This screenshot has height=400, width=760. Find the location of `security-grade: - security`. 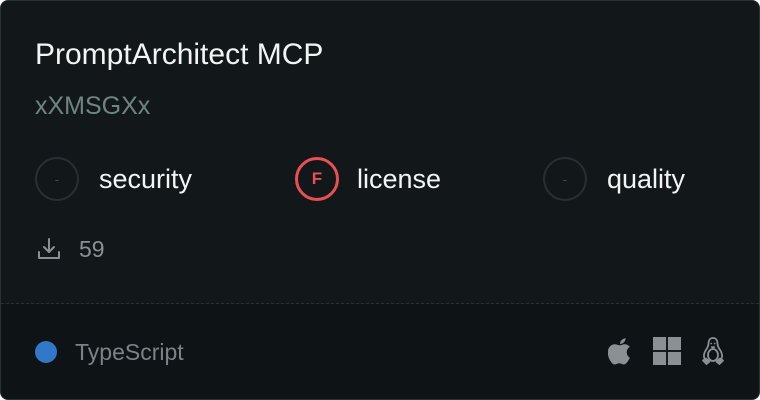

security-grade: - security is located at coordinates (113, 179).